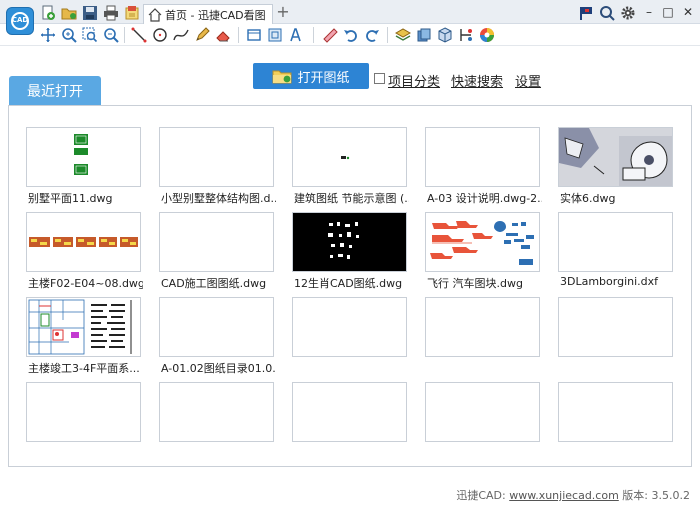 This screenshot has height=506, width=700. Describe the element at coordinates (275, 35) in the screenshot. I see `layer-icon` at that location.